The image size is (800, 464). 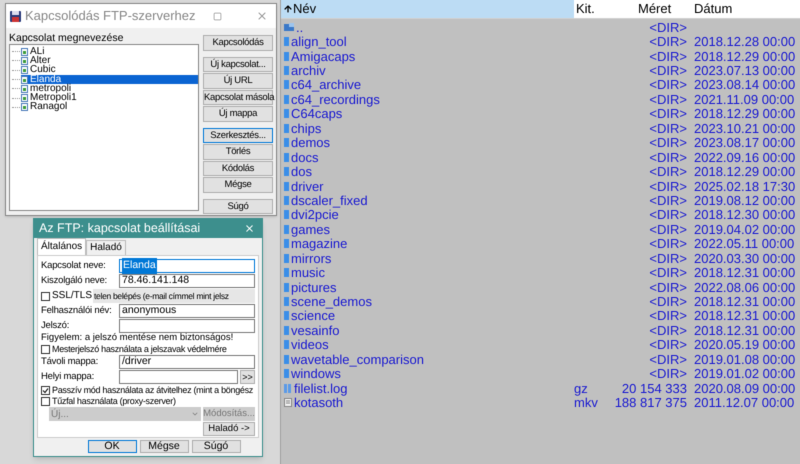 I want to click on tab: Haladó, so click(x=106, y=247).